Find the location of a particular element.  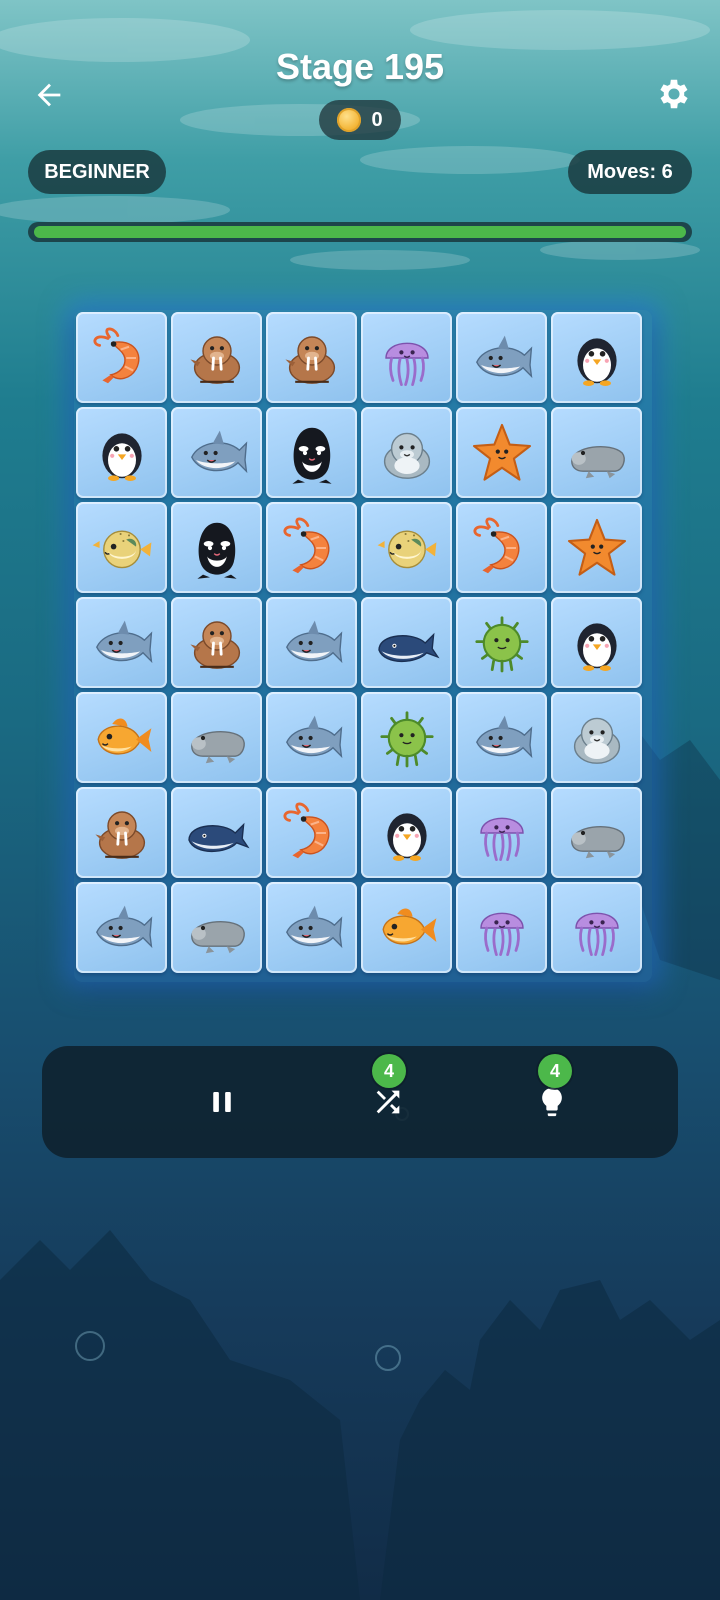

coin-icon is located at coordinates (349, 120).